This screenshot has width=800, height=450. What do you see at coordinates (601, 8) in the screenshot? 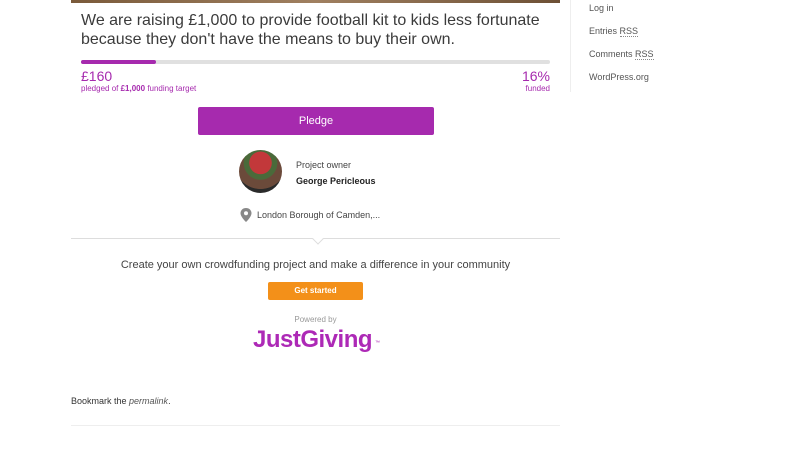
I see `sidebar-link-text: Log in` at bounding box center [601, 8].